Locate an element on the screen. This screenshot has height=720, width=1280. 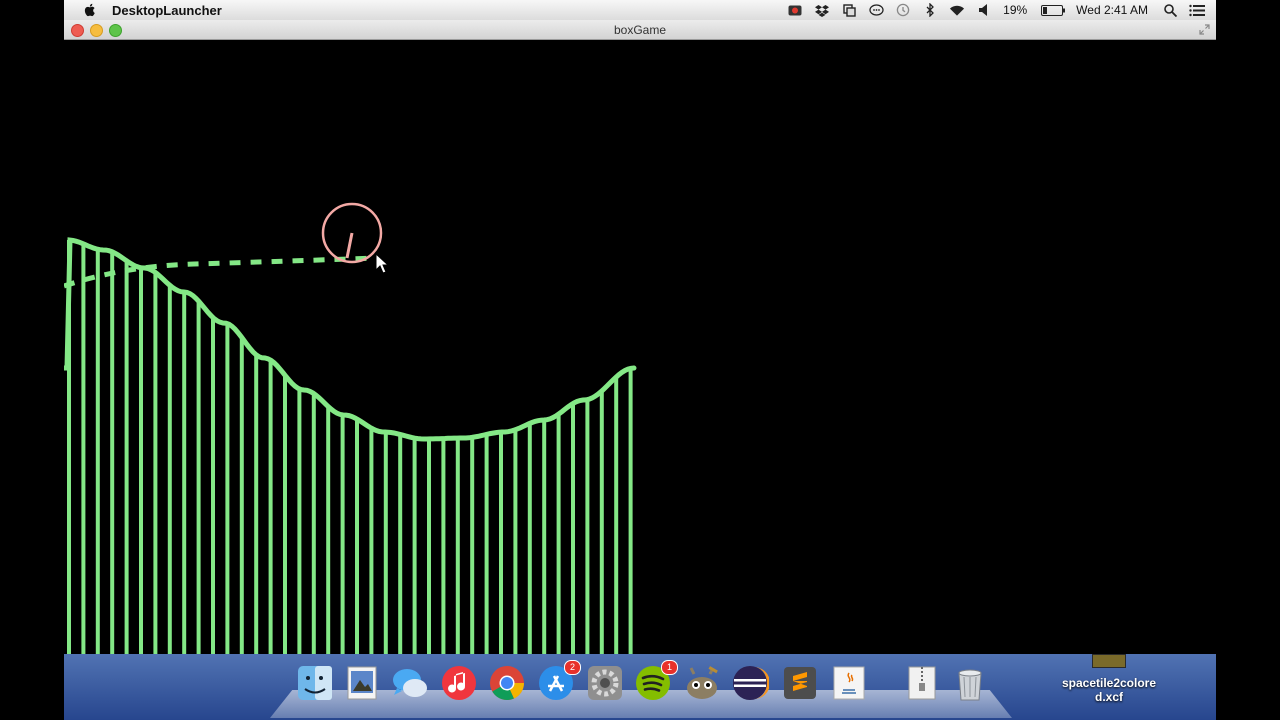
dropbox-icon is located at coordinates (822, 10).